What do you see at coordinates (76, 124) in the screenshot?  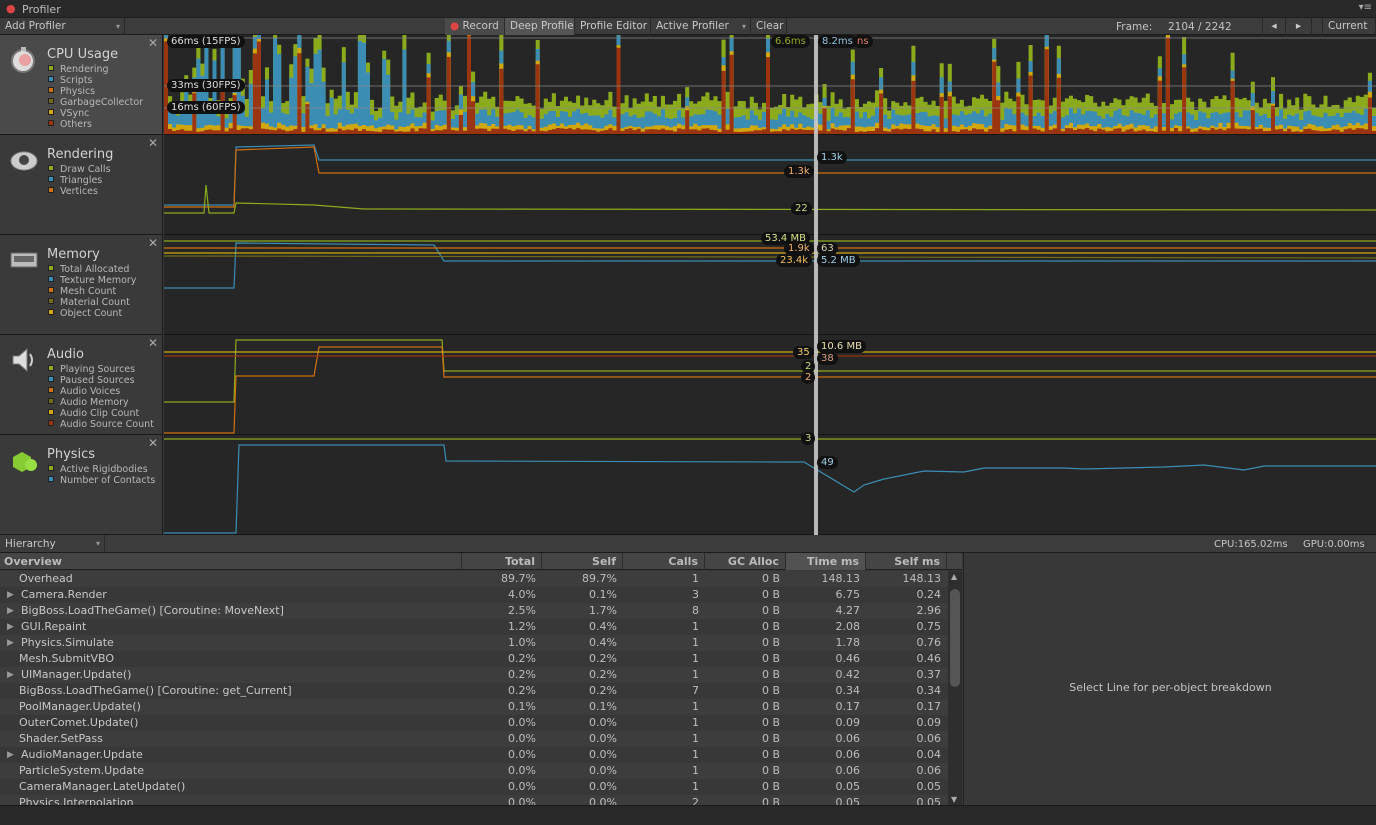 I see `legend-label: Others` at bounding box center [76, 124].